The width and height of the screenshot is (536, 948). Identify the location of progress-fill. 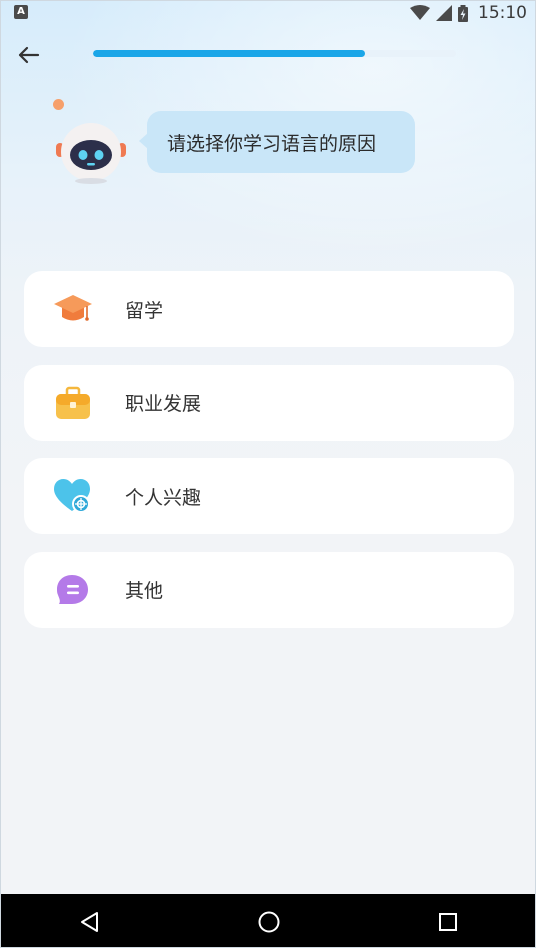
(229, 53).